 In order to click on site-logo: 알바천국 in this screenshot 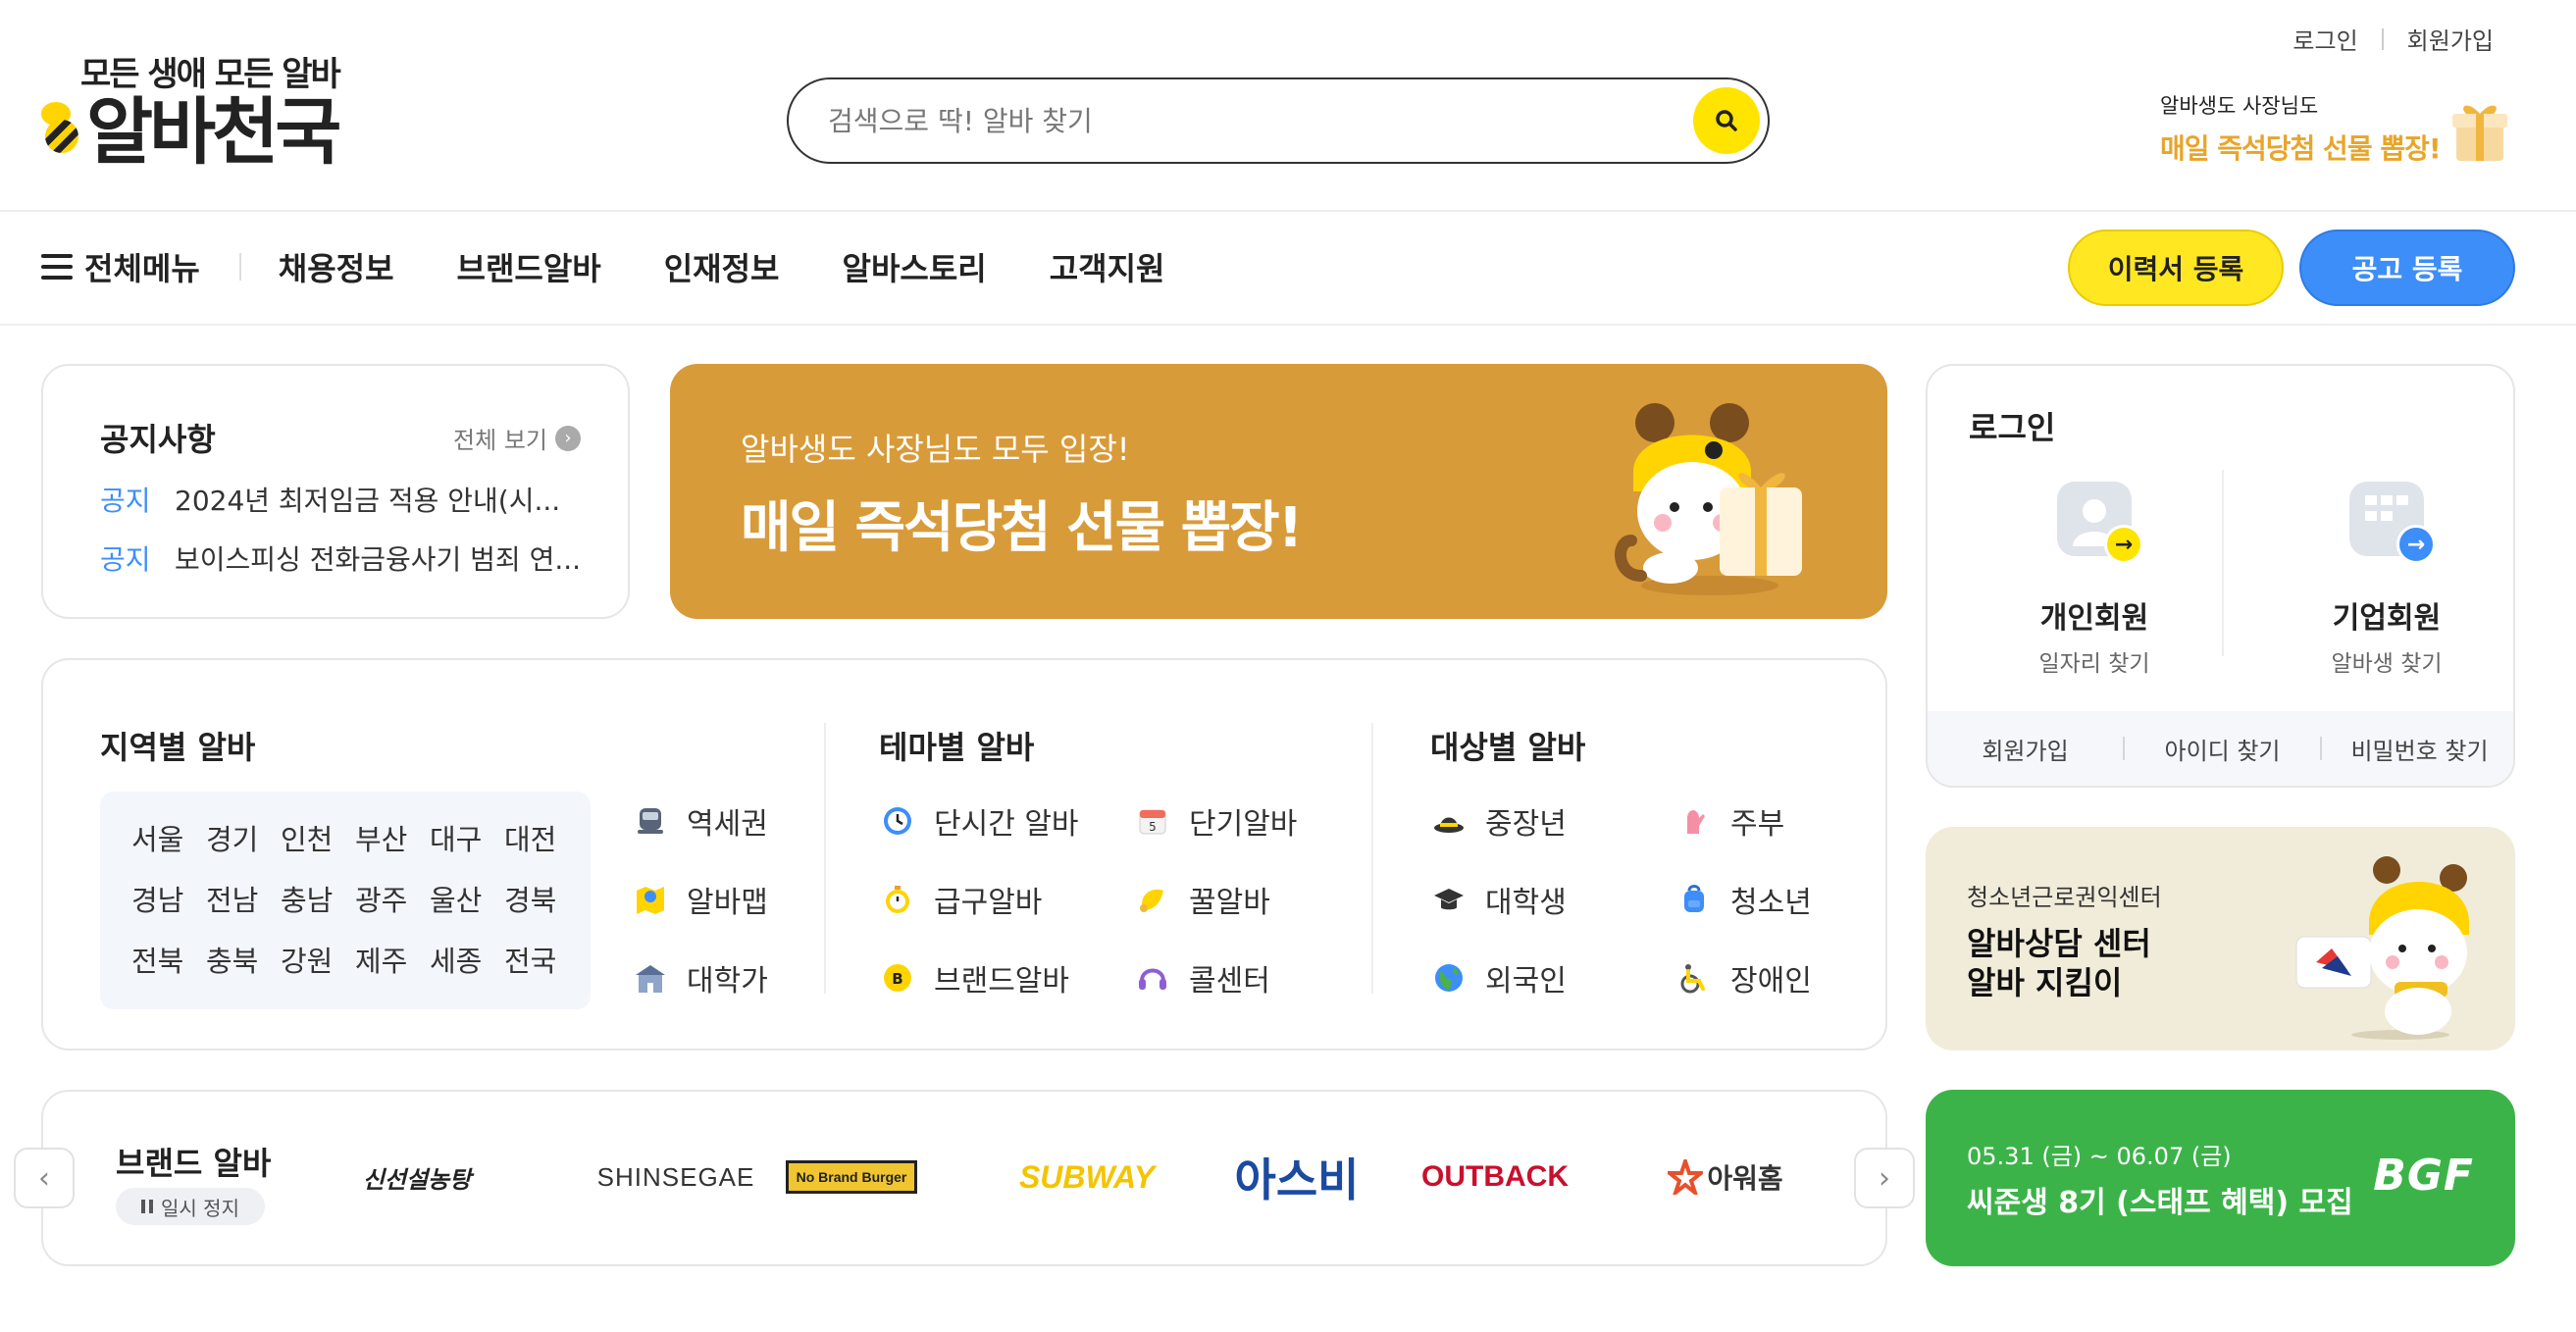, I will do `click(191, 128)`.